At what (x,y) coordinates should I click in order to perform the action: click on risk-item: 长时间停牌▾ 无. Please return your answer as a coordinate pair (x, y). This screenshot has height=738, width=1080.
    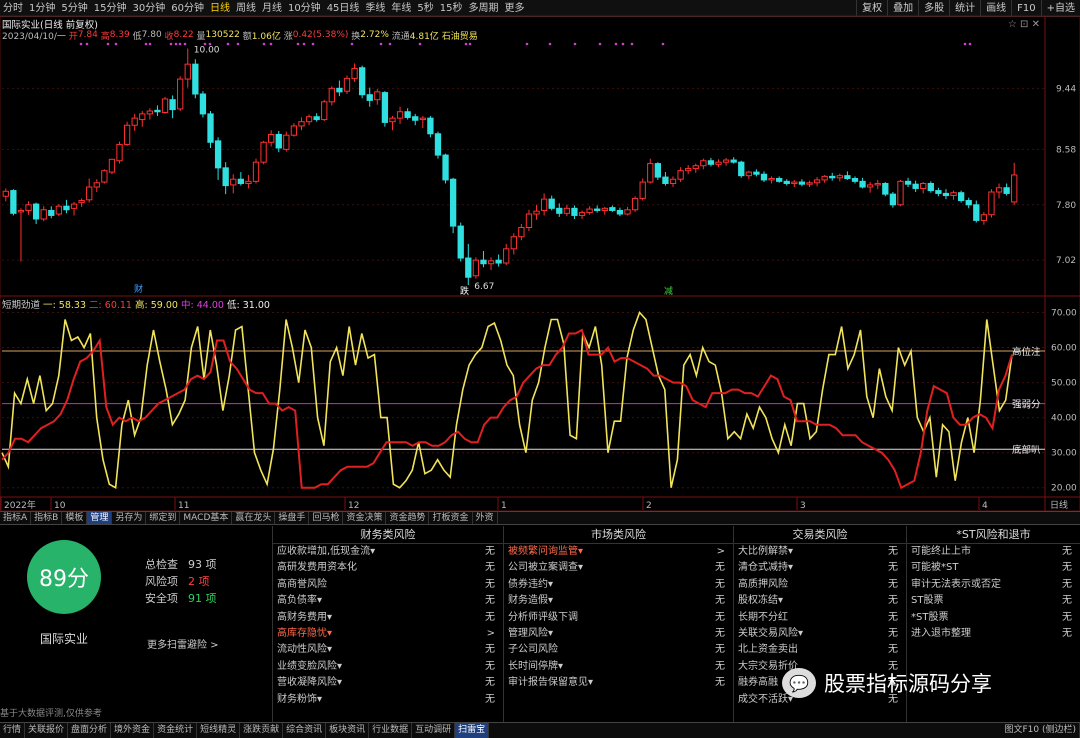
    Looking at the image, I should click on (618, 667).